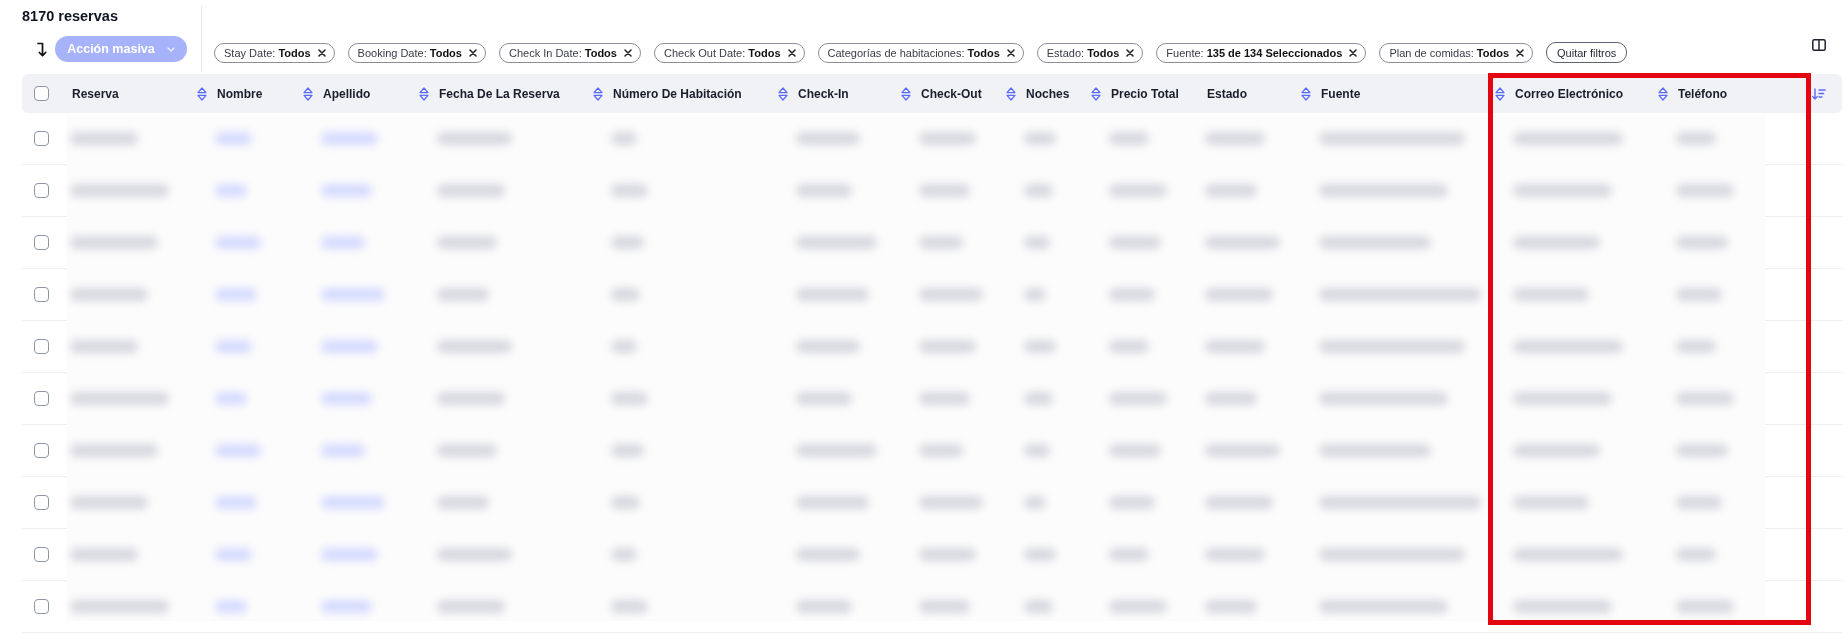 The width and height of the screenshot is (1846, 636). I want to click on column-header: Noches, so click(1068, 93).